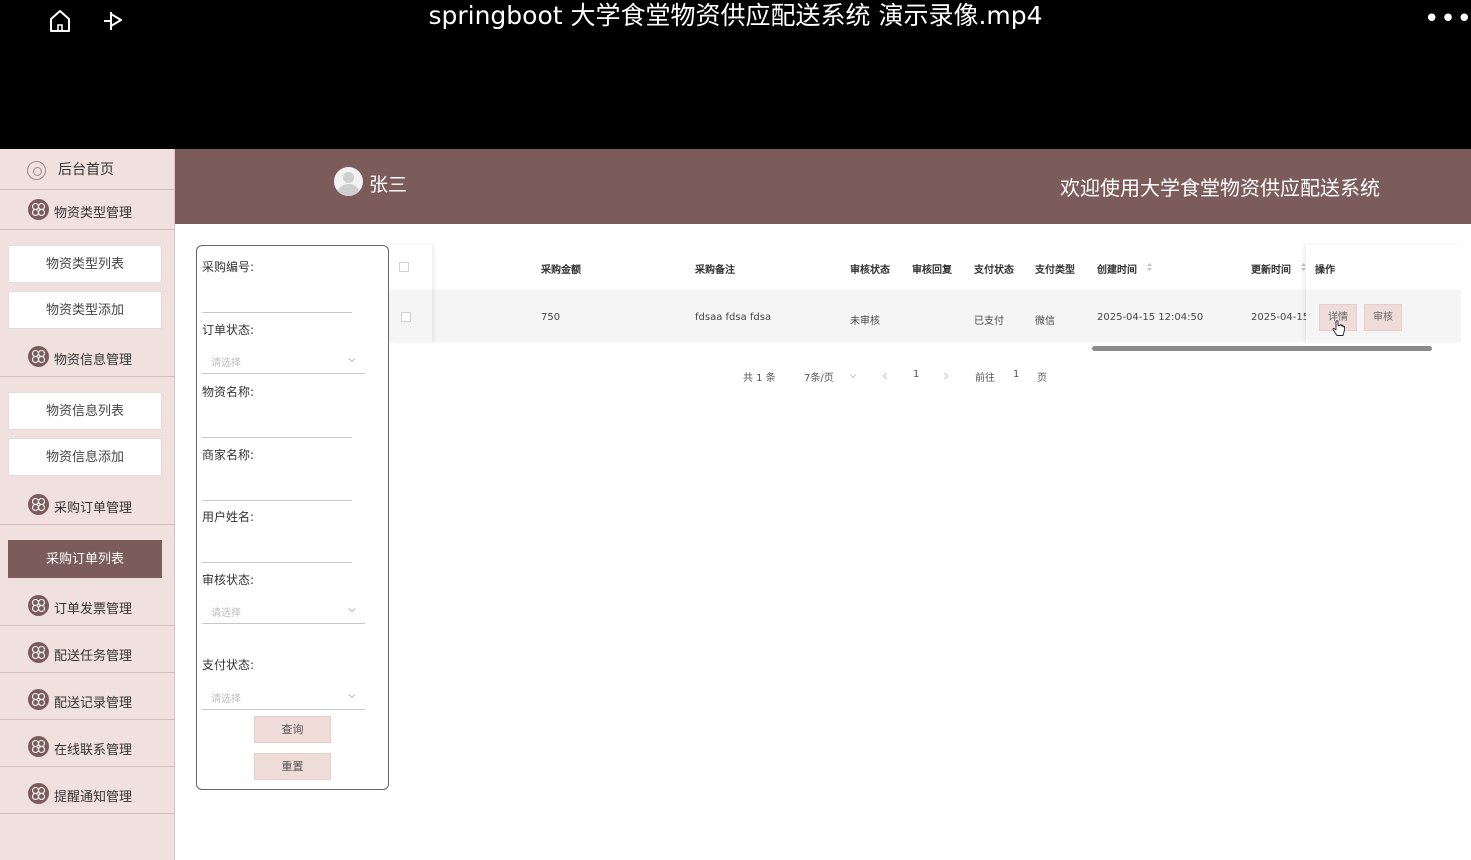  Describe the element at coordinates (228, 665) in the screenshot. I see `field-label: 支付状态:` at that location.